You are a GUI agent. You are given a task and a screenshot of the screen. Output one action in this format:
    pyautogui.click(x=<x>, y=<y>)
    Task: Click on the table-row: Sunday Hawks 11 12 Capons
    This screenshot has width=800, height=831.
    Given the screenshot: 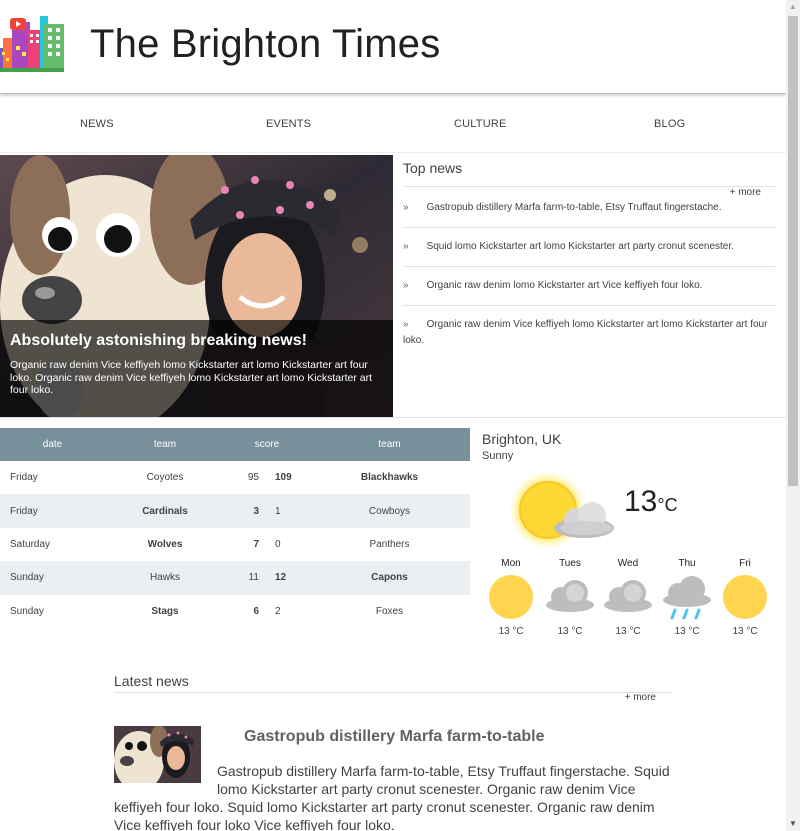 What is the action you would take?
    pyautogui.click(x=235, y=578)
    